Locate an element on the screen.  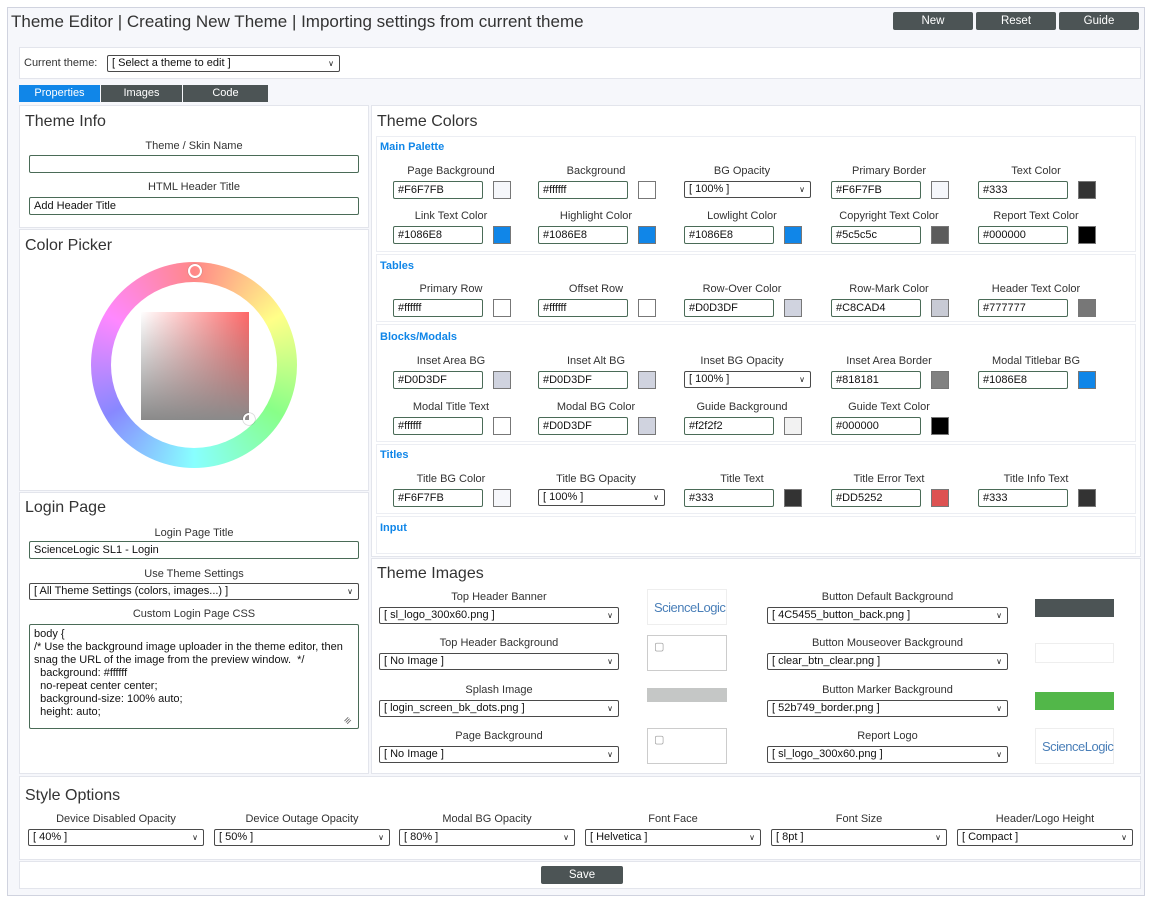
guide-text-color-swatch is located at coordinates (940, 426).